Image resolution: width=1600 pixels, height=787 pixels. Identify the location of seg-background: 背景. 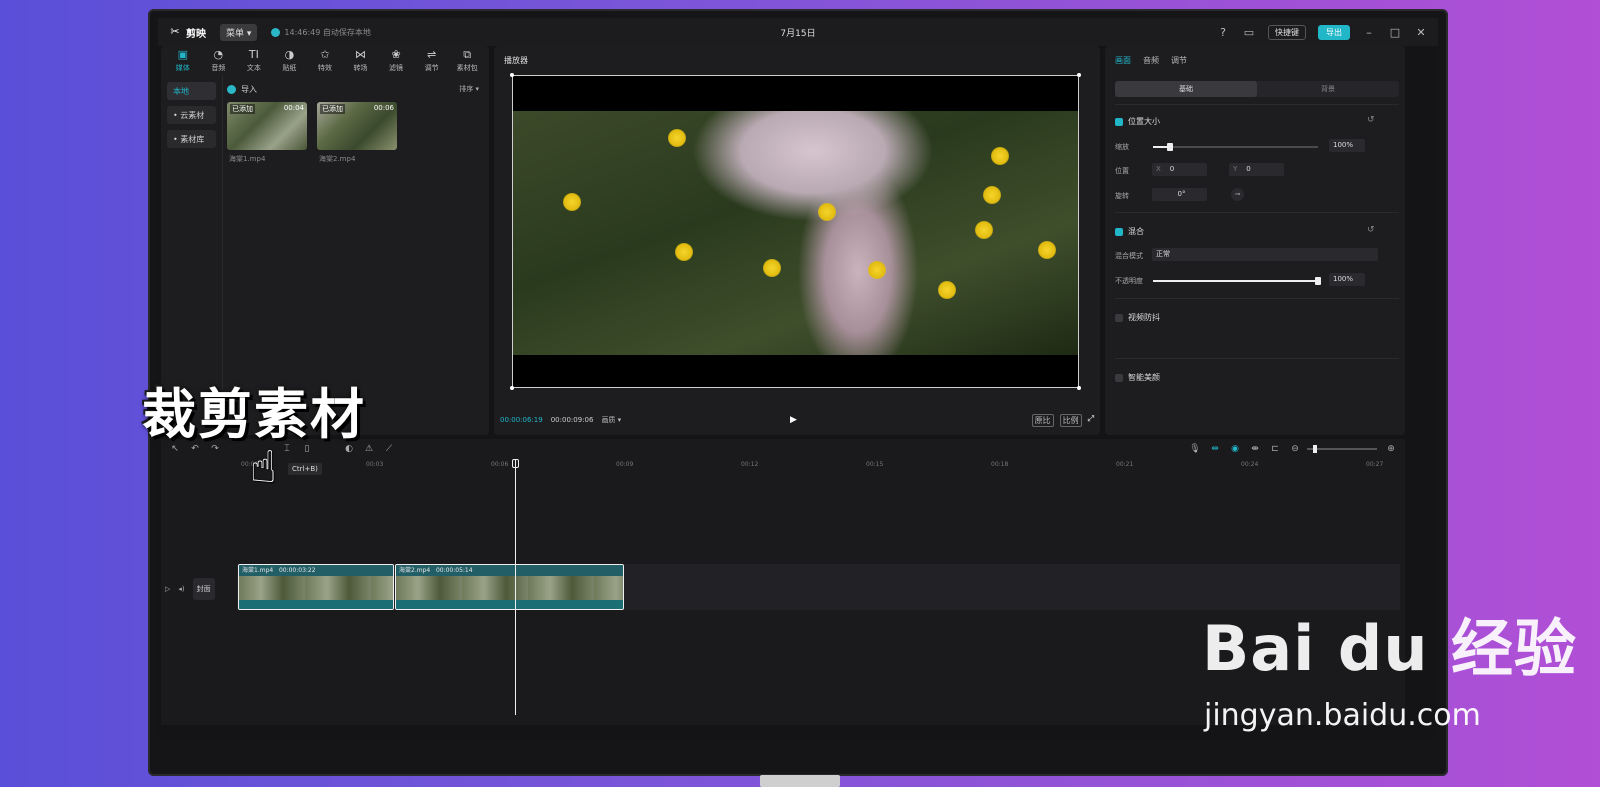
(1328, 89).